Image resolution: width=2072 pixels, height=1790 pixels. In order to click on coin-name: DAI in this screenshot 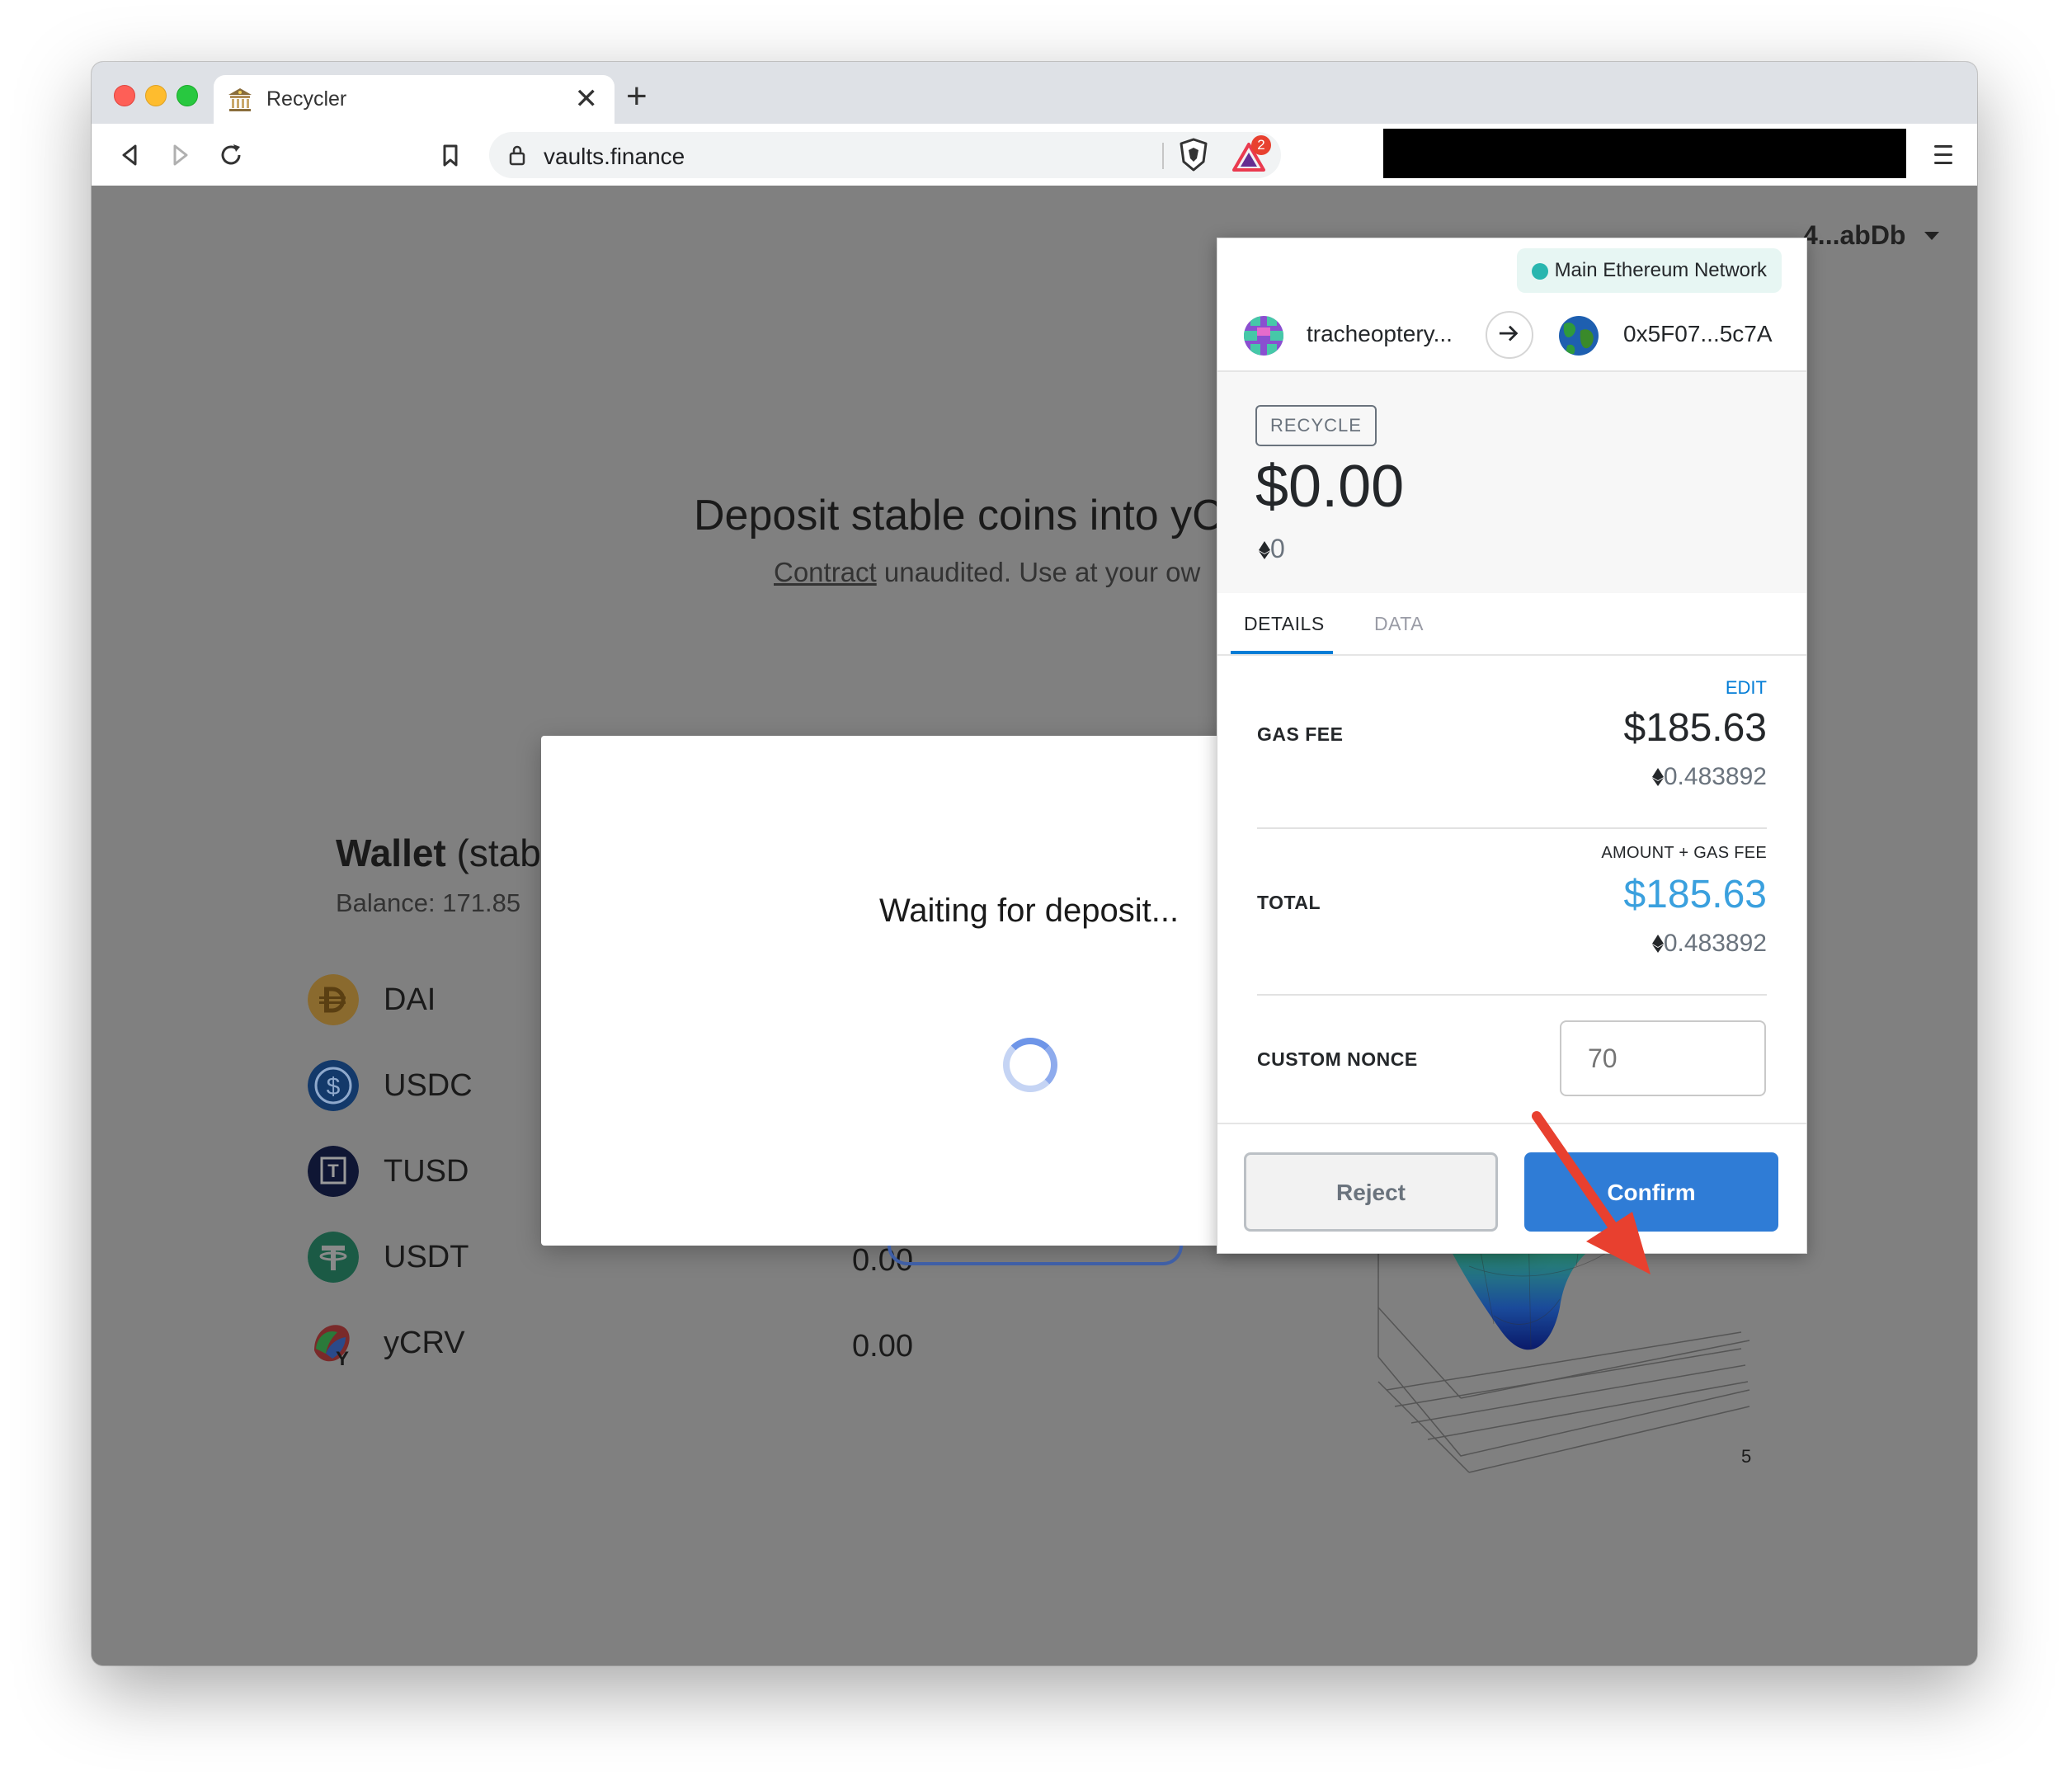, I will do `click(410, 1000)`.